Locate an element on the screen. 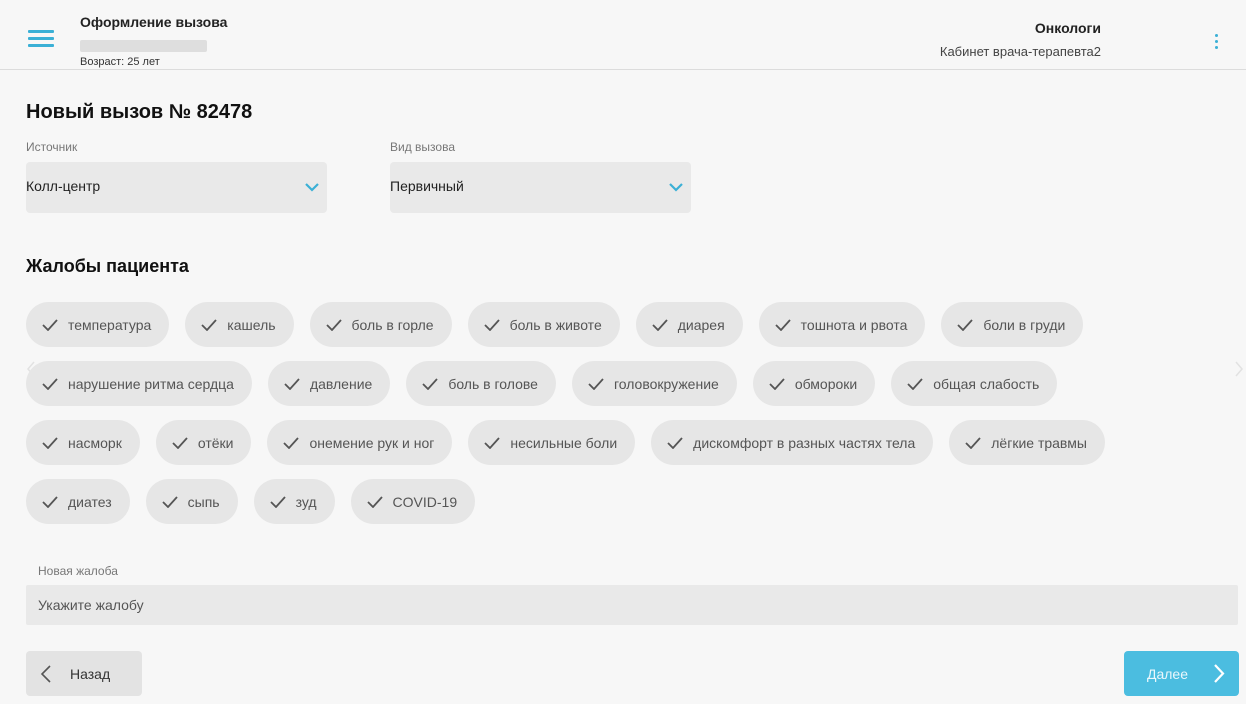 The image size is (1246, 704). call-type-label: Вид вызова is located at coordinates (422, 147).